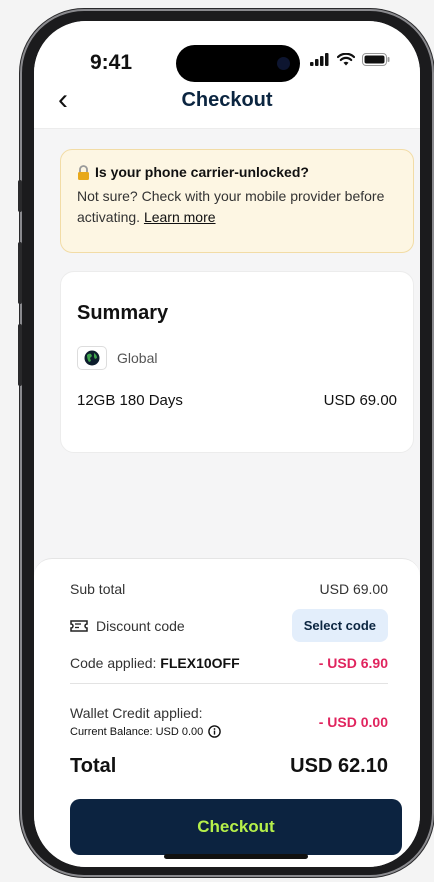 This screenshot has height=882, width=434. I want to click on wallet-balance: Current Balance: USD 0.00, so click(137, 731).